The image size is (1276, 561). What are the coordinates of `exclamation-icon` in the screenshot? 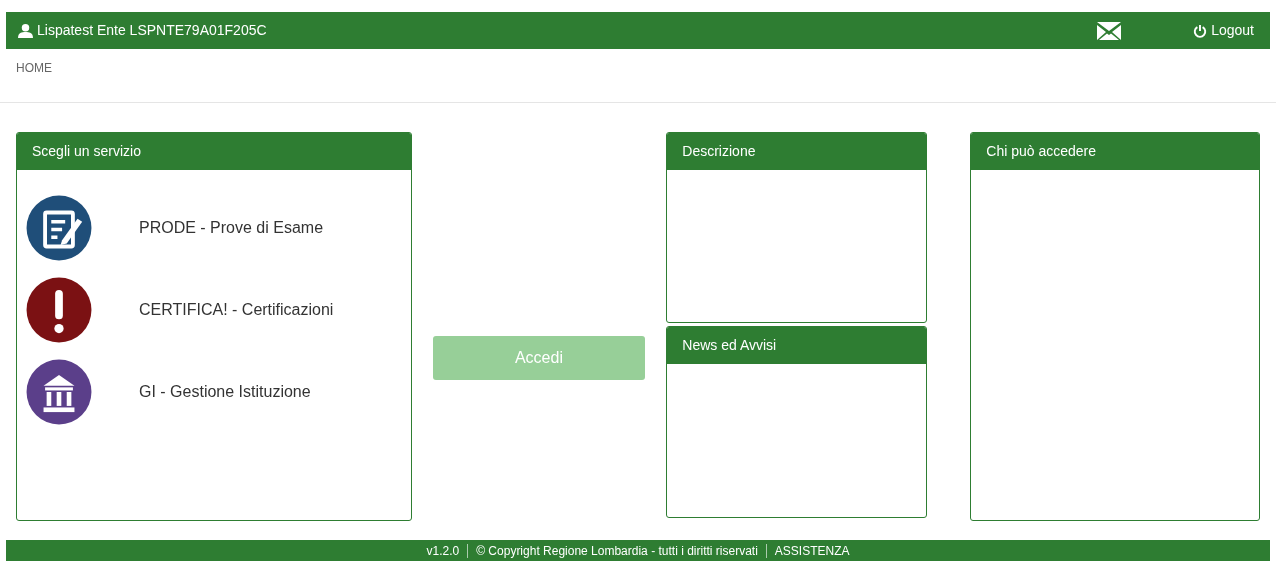 It's located at (59, 310).